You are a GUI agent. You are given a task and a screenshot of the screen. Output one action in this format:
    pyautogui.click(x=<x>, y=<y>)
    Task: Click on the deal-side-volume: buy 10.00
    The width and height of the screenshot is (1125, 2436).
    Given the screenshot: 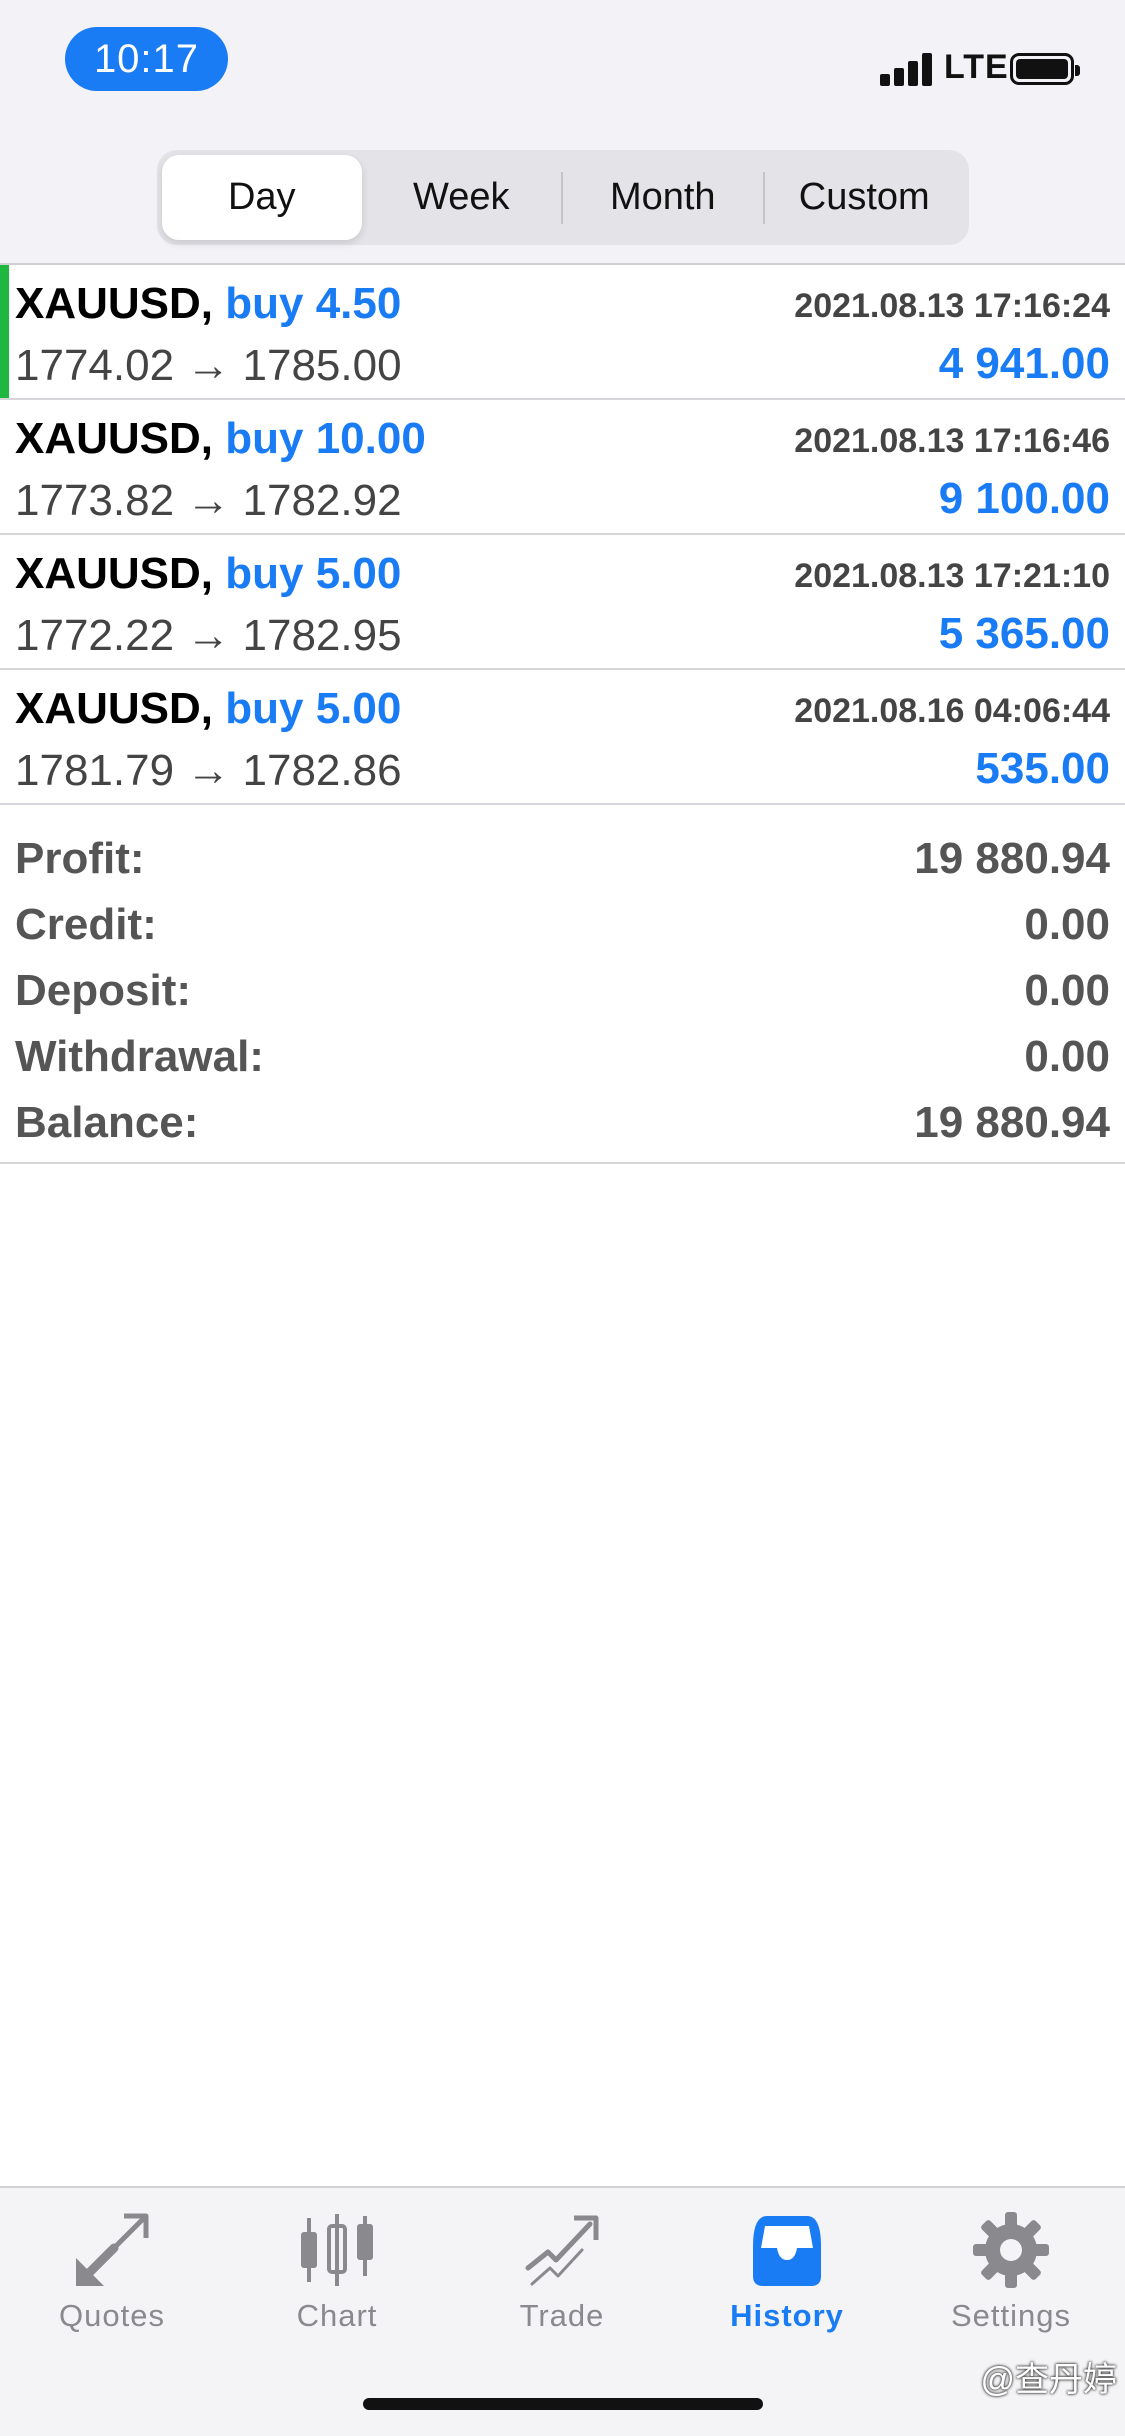 What is the action you would take?
    pyautogui.click(x=325, y=438)
    